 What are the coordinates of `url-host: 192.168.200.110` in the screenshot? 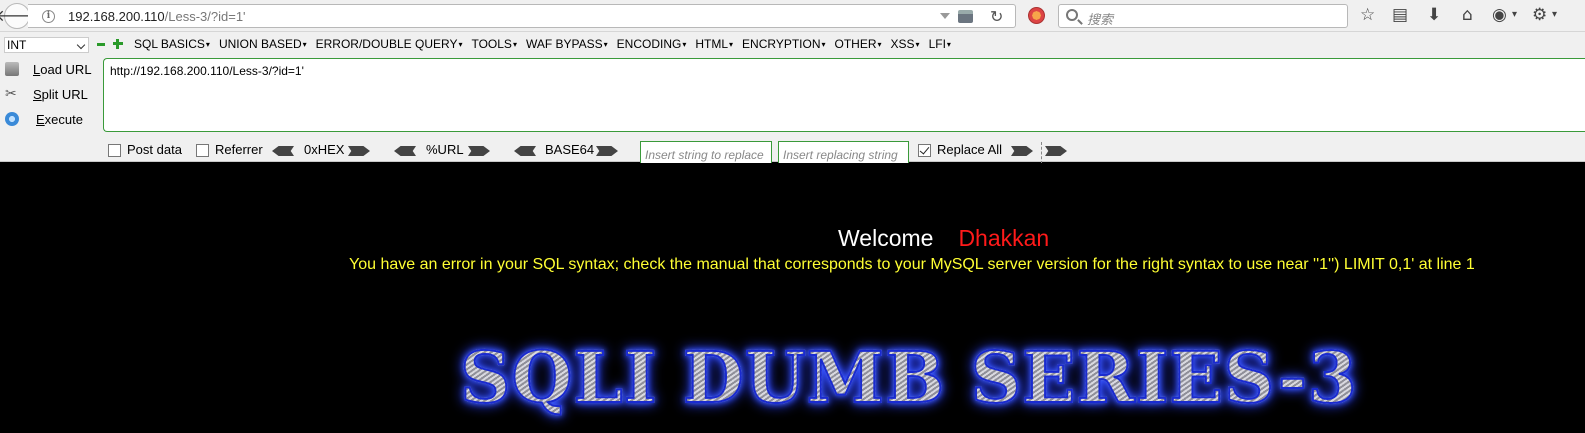 It's located at (116, 16).